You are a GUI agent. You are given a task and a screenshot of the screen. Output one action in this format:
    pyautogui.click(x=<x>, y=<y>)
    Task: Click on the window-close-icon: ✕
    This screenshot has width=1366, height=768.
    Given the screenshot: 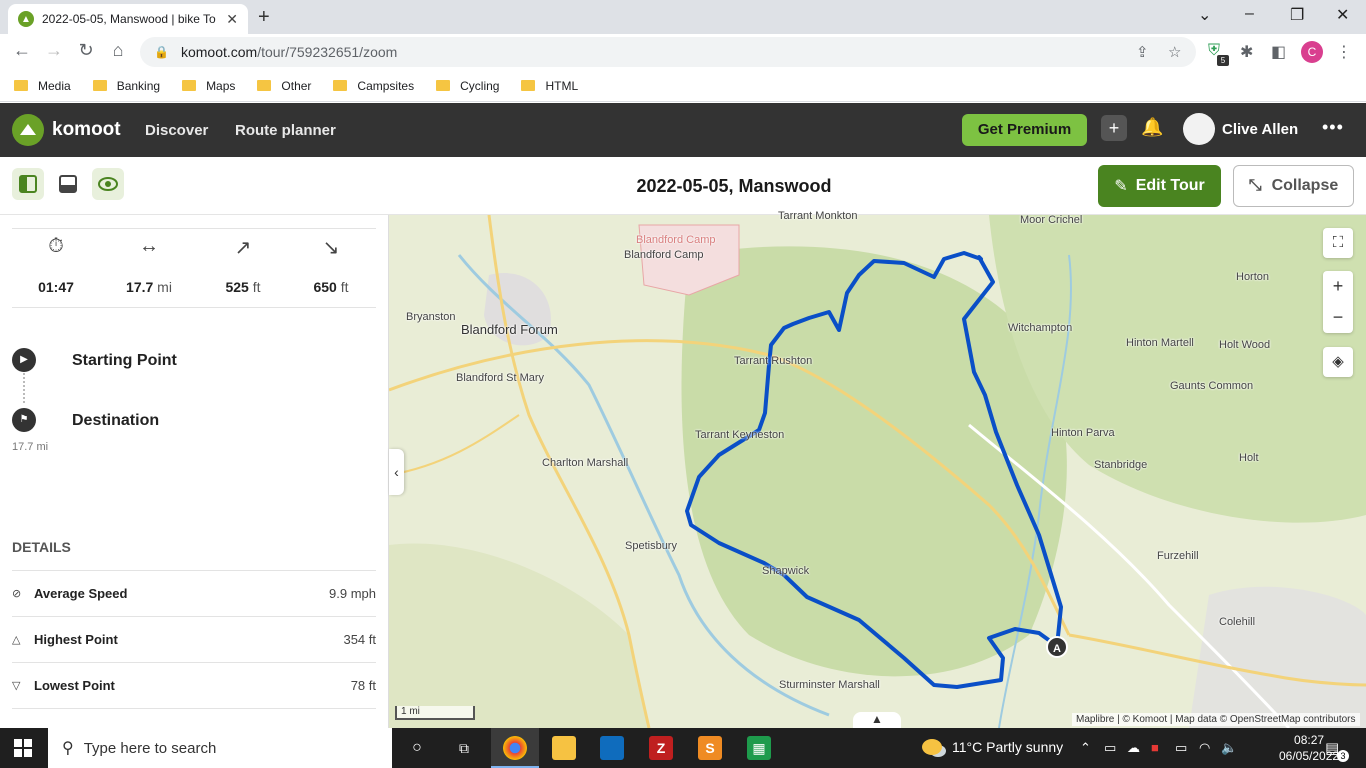 What is the action you would take?
    pyautogui.click(x=1342, y=15)
    